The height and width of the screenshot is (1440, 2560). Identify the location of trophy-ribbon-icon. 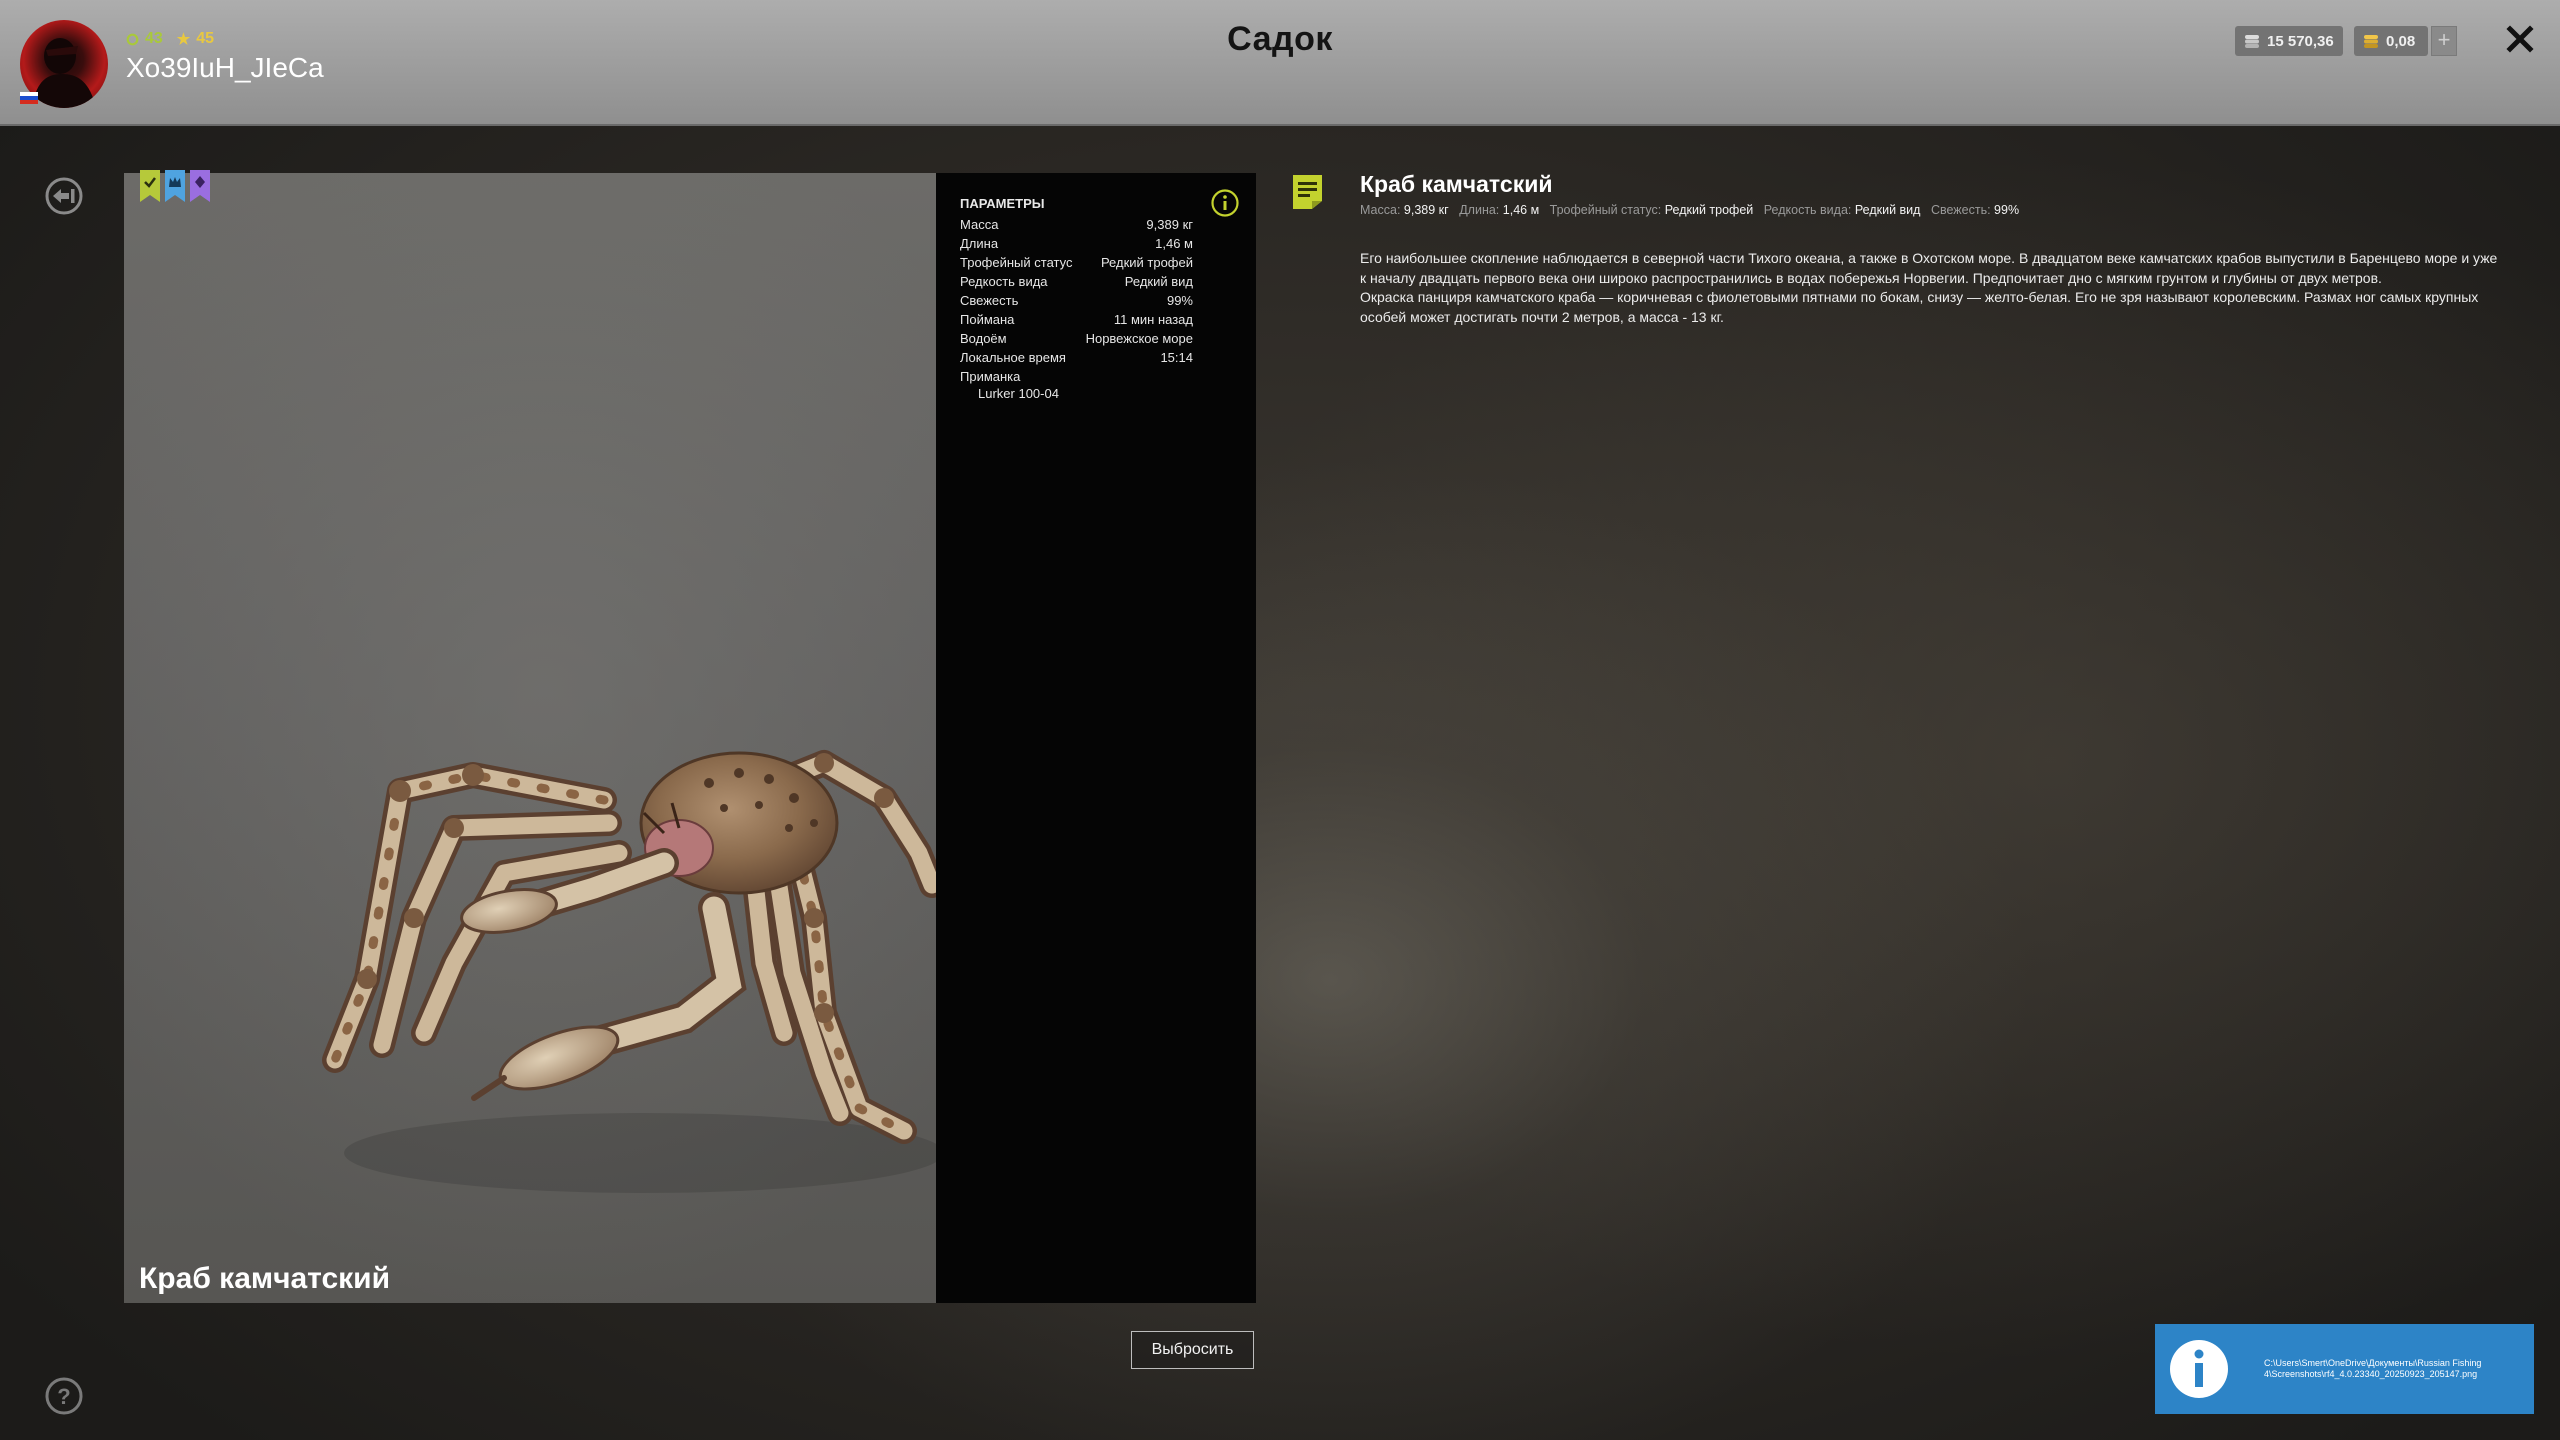
(150, 186).